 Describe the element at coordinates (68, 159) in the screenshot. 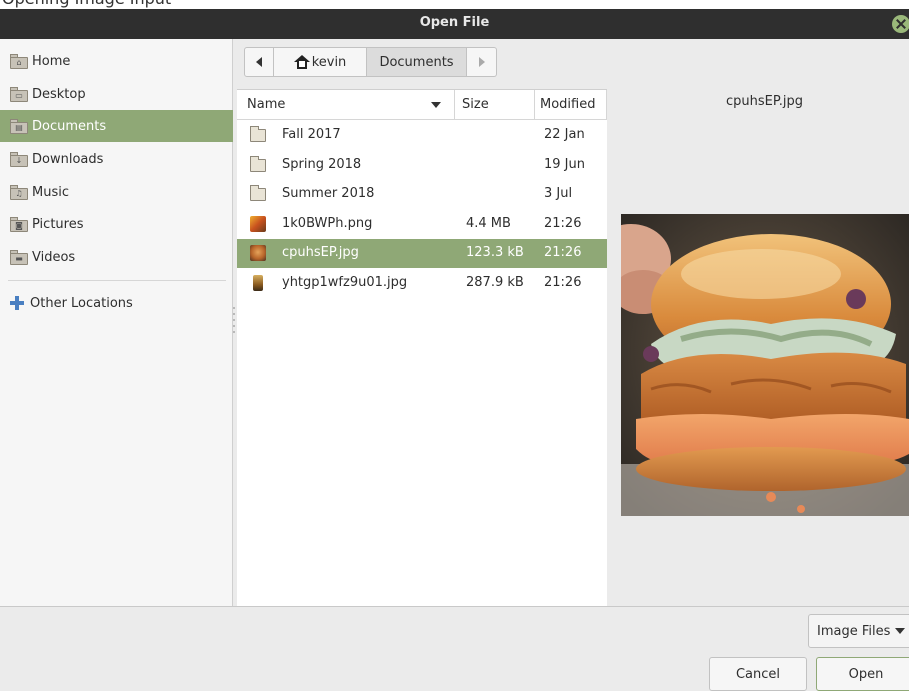

I see `sidebar-item-label: Downloads` at that location.